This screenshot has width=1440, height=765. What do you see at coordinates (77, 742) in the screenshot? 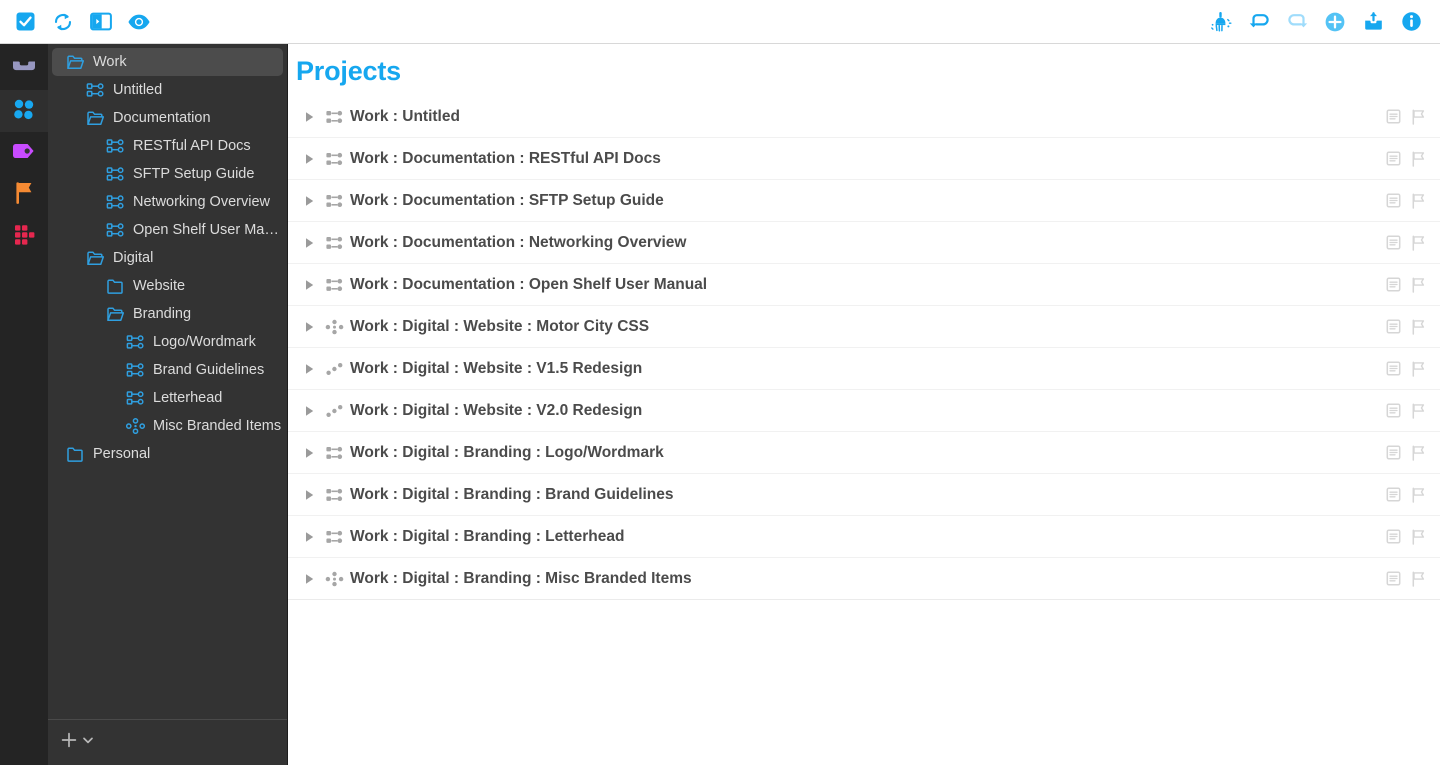
I see `add-project-button` at bounding box center [77, 742].